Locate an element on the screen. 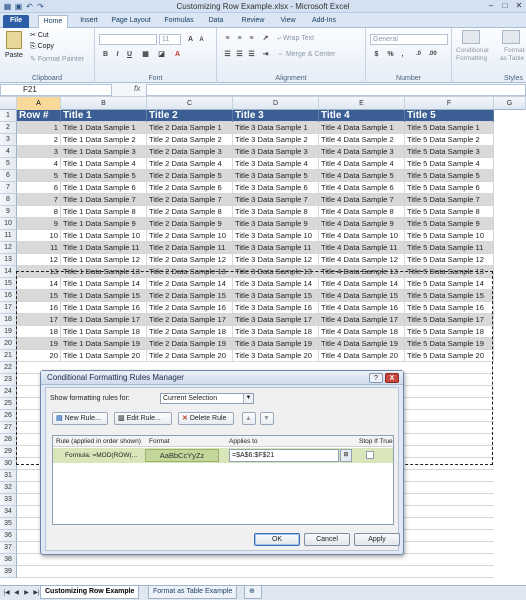 The height and width of the screenshot is (600, 526). cell-title-3: Title 3 Data Sample 7 is located at coordinates (276, 200).